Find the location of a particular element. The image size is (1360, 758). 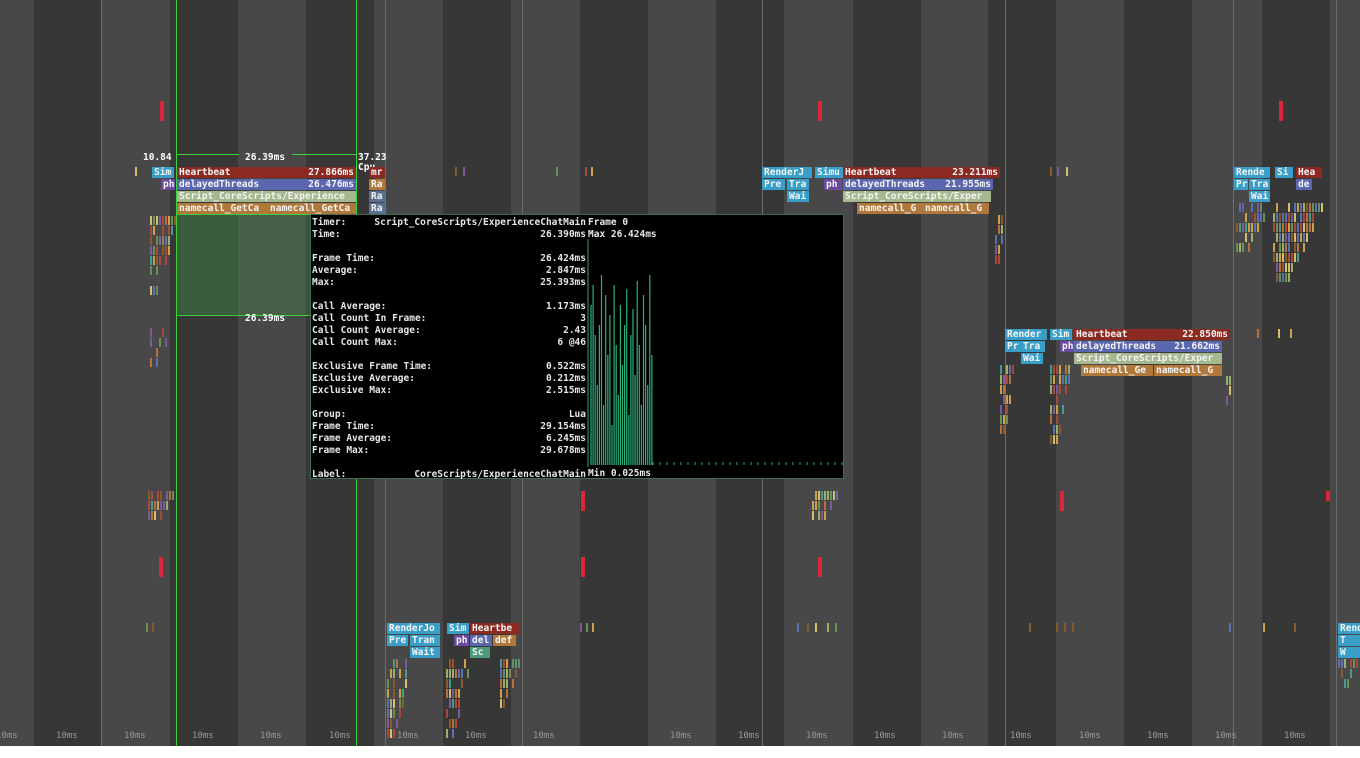

delayed-threads-bar: delayedThreads 21.662ms is located at coordinates (1148, 346).